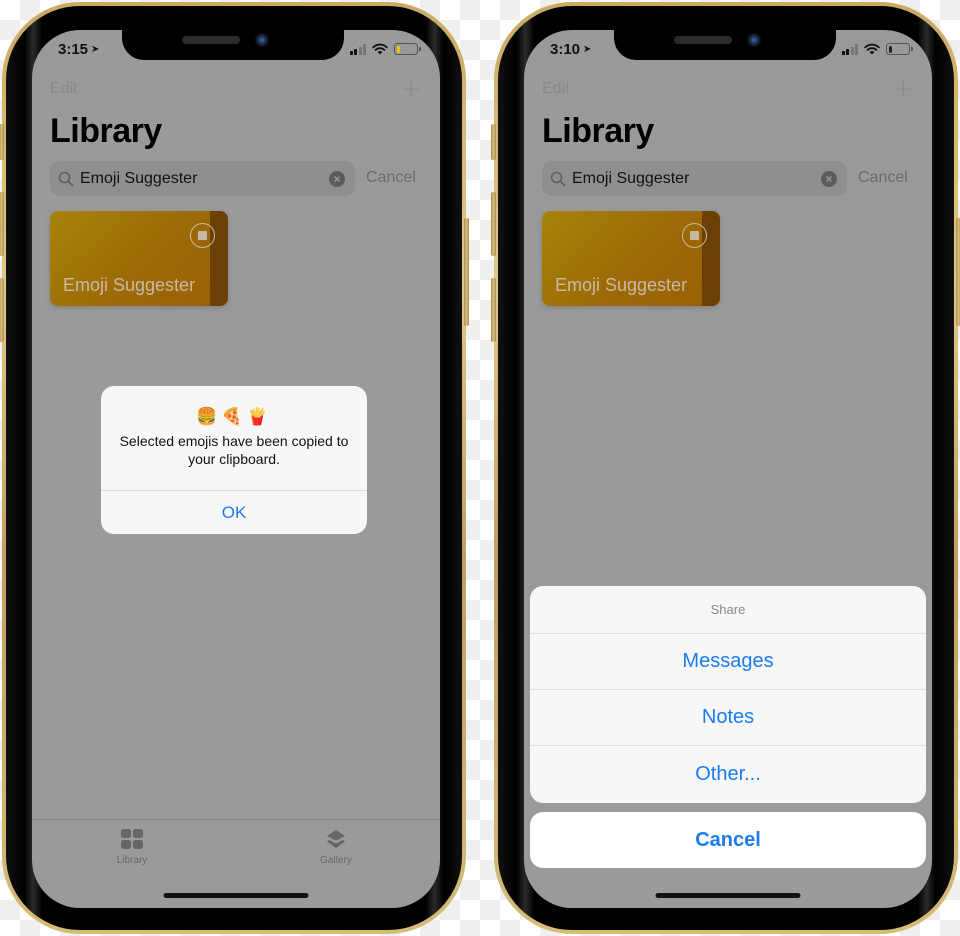  I want to click on alert-ok-button: OK, so click(234, 512).